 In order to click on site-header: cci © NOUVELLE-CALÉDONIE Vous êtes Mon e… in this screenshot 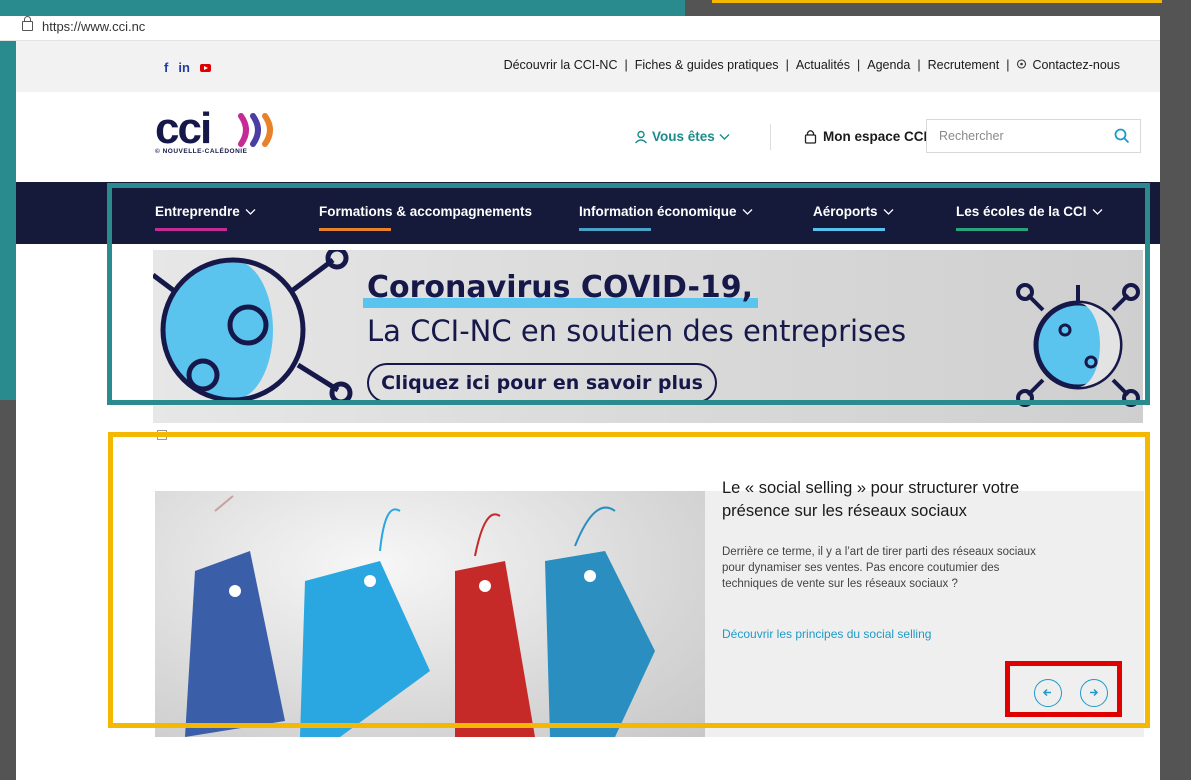, I will do `click(588, 139)`.